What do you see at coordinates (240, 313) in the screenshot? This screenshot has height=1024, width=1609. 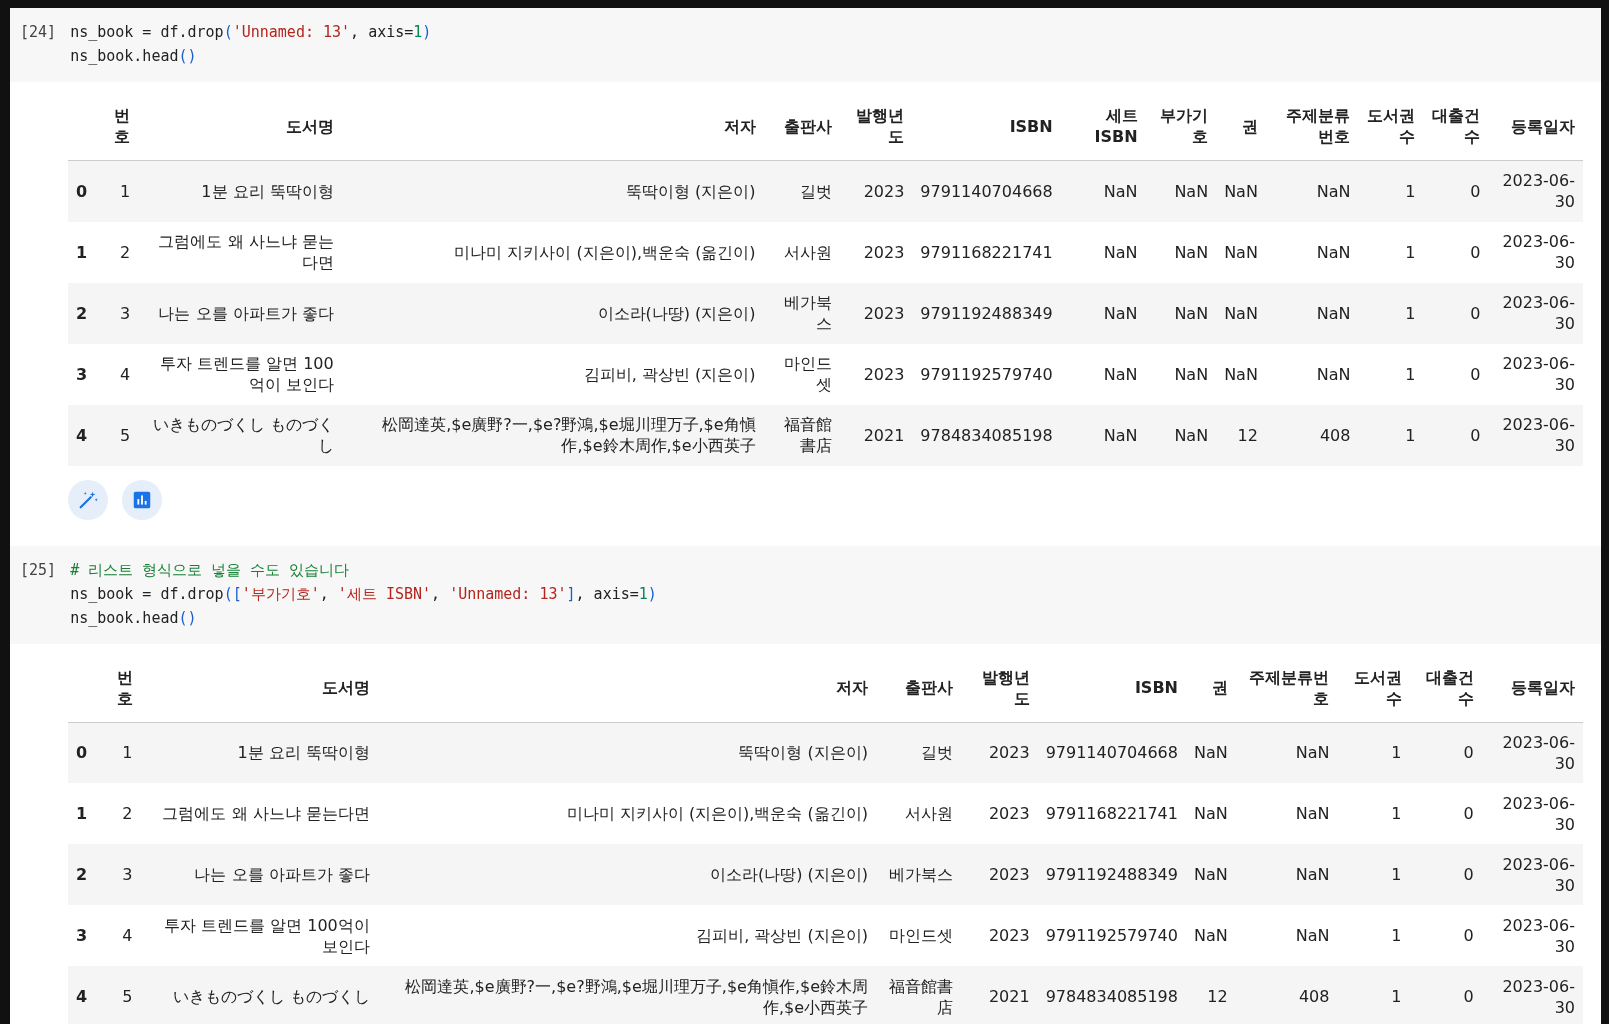 I see `table-cell: 나는 오를 아파트가 좋다` at bounding box center [240, 313].